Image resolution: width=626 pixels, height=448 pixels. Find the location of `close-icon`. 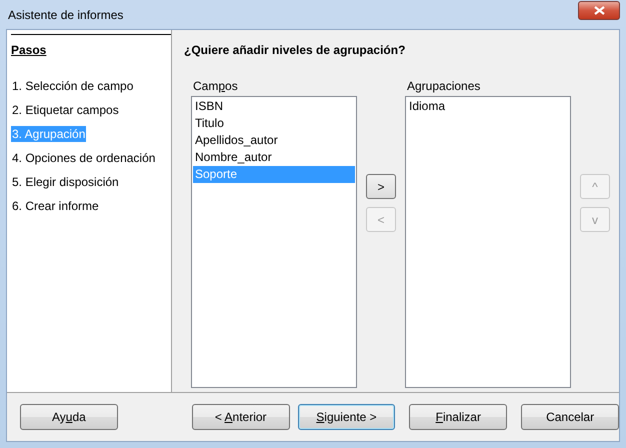

close-icon is located at coordinates (599, 10).